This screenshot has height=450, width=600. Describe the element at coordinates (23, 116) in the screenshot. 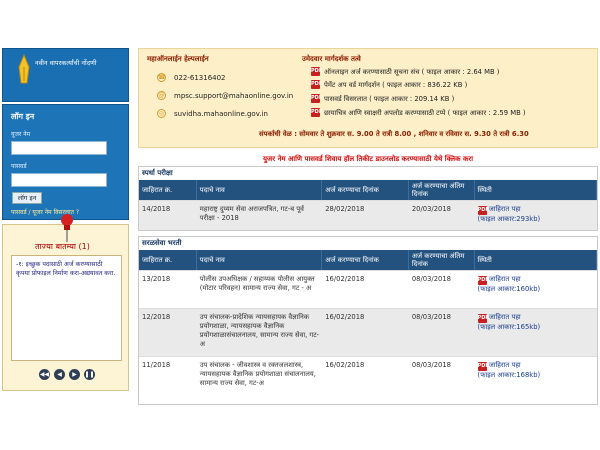

I see `login-title: लॉग इन` at that location.